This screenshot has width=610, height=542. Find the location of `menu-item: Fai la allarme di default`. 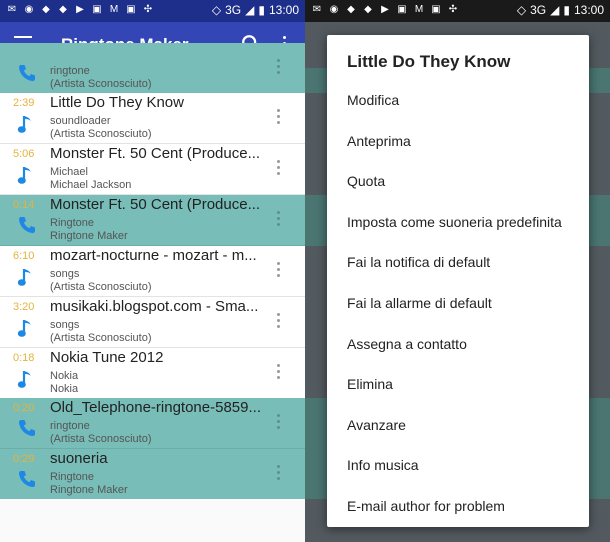

menu-item: Fai la allarme di default is located at coordinates (419, 303).